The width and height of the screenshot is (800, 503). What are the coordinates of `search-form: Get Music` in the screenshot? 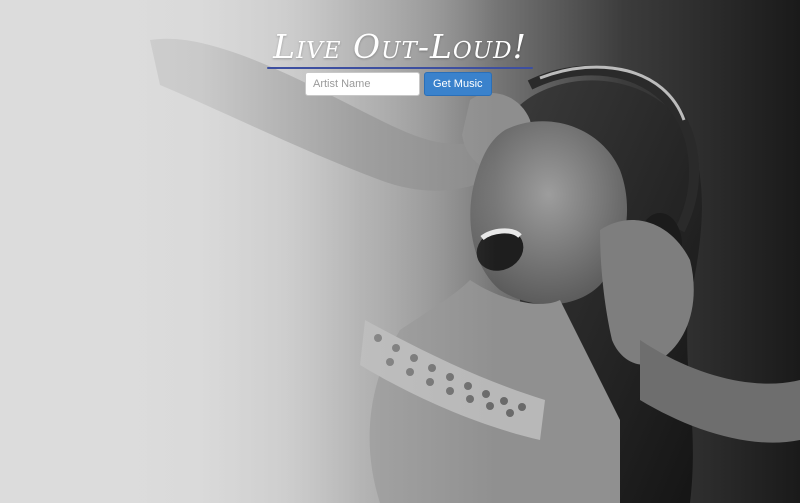 It's located at (398, 84).